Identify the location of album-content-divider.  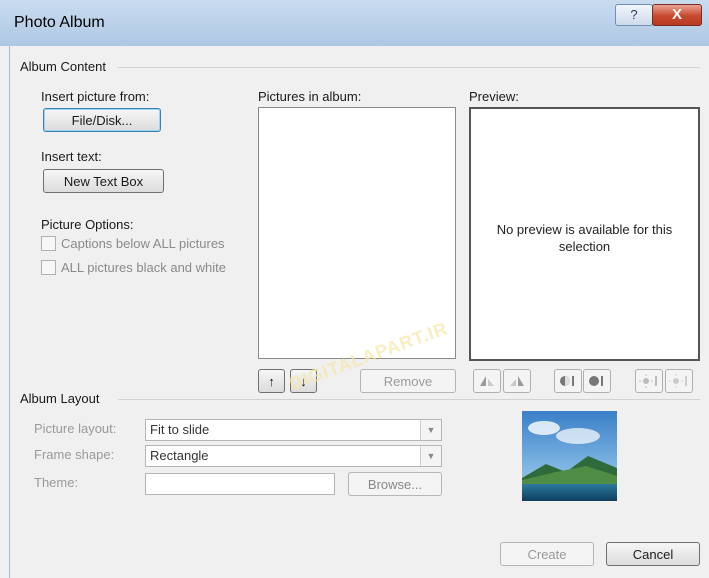
(409, 67).